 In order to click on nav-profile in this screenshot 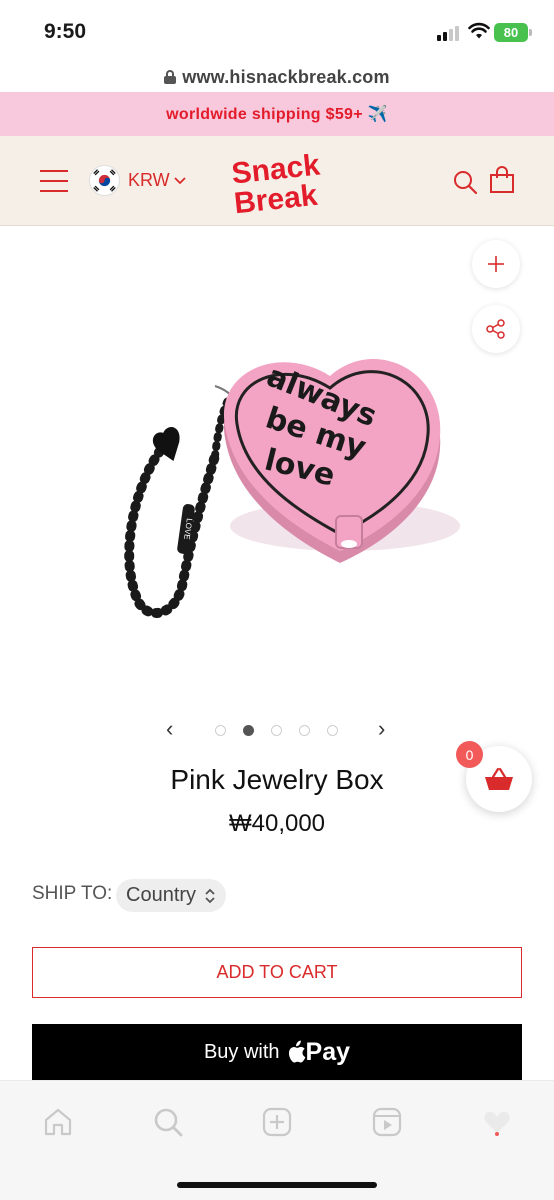, I will do `click(497, 1122)`.